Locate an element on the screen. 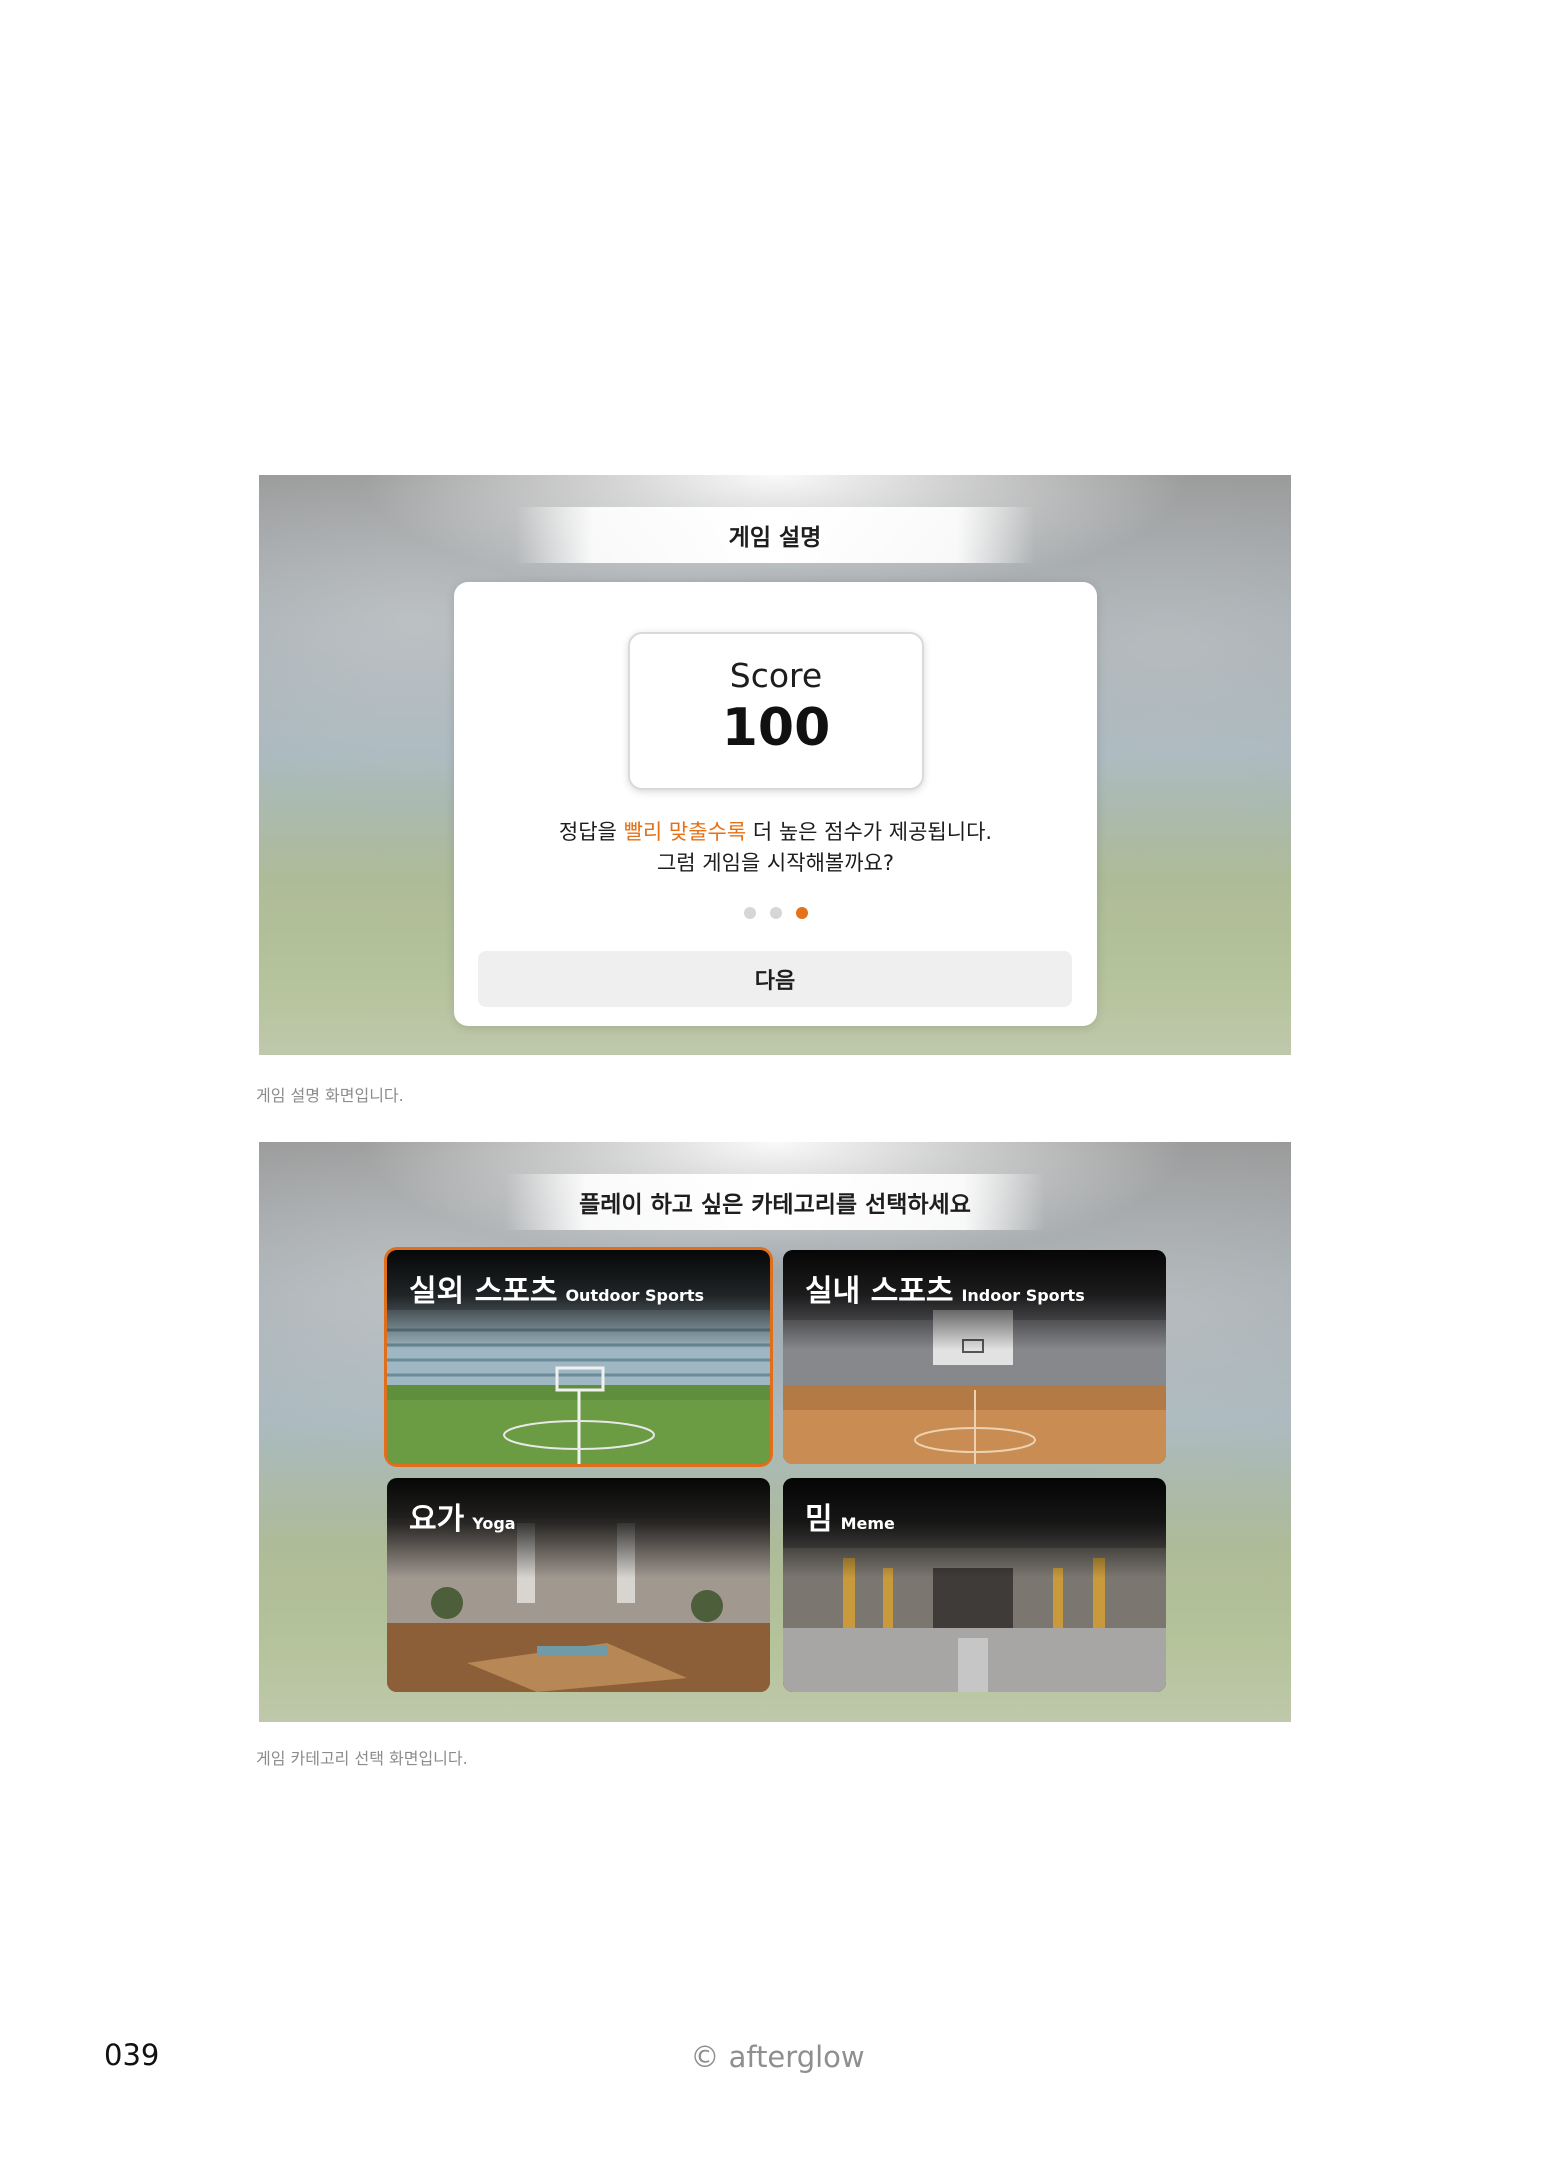 The width and height of the screenshot is (1555, 2175). category-title-ko: 실내 스포츠 is located at coordinates (879, 1291).